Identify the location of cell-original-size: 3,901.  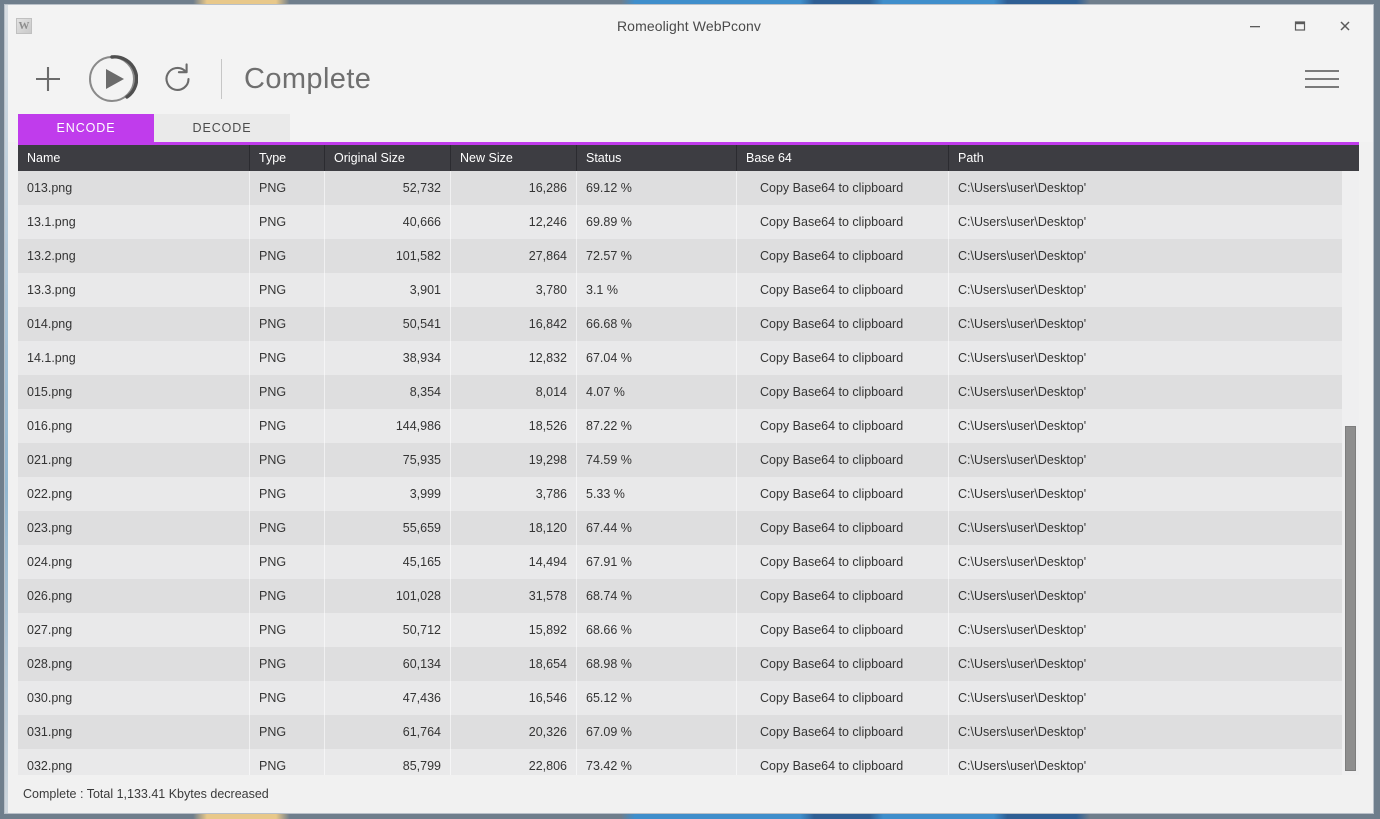
(388, 290).